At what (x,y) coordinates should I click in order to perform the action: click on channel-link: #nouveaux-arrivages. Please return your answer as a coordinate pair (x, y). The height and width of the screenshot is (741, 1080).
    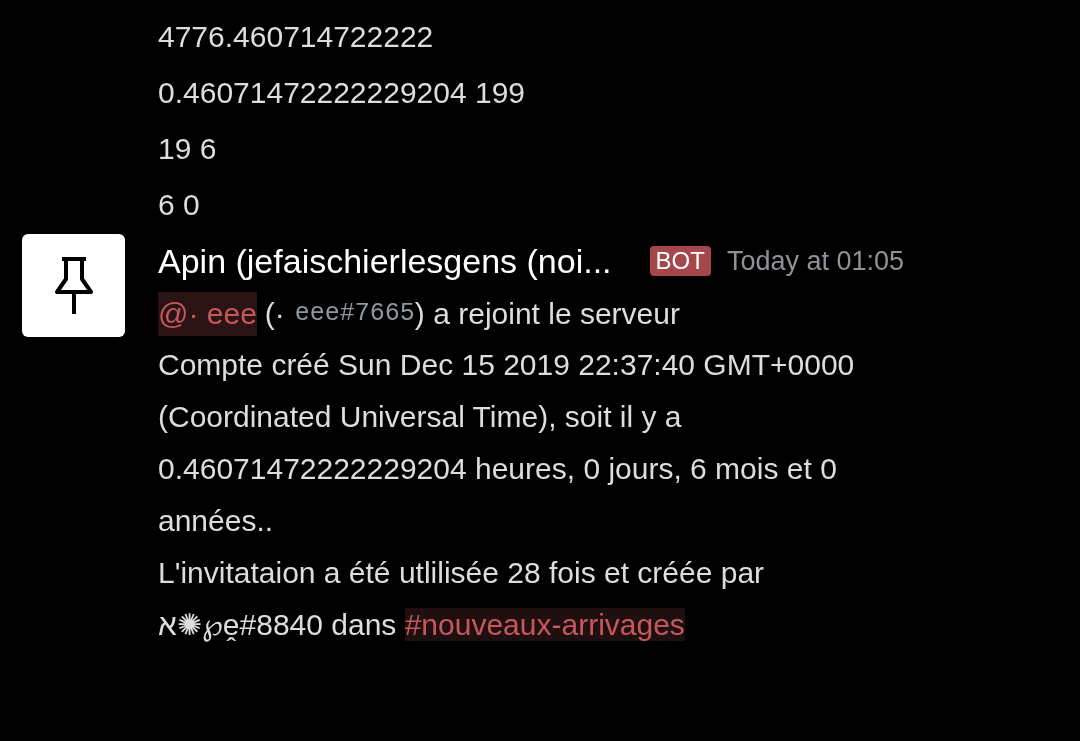
    Looking at the image, I should click on (544, 624).